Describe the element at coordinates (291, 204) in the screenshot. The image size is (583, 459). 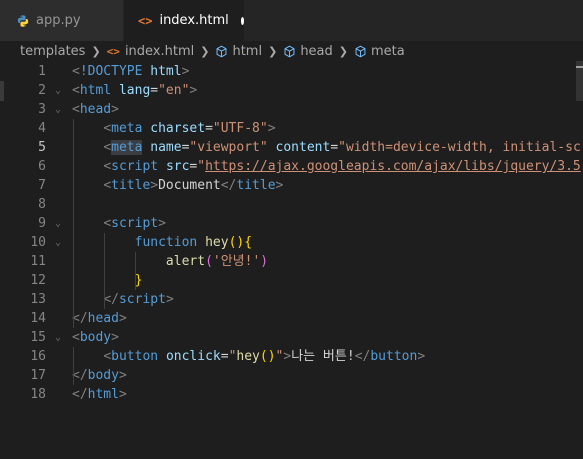
I see `code-line: 8` at that location.